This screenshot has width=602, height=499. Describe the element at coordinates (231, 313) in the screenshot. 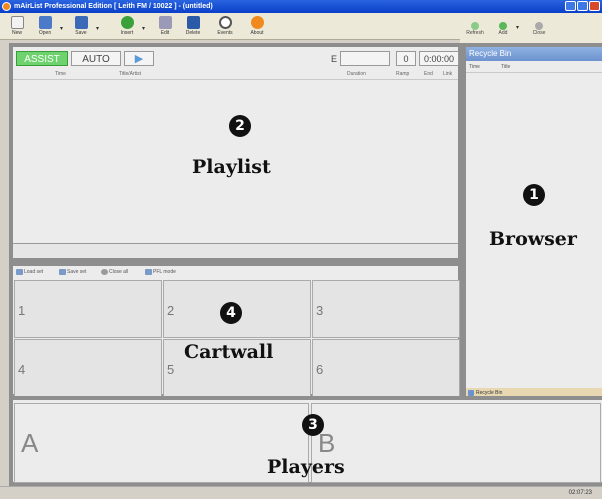

I see `annotation-badge-4: 4` at that location.